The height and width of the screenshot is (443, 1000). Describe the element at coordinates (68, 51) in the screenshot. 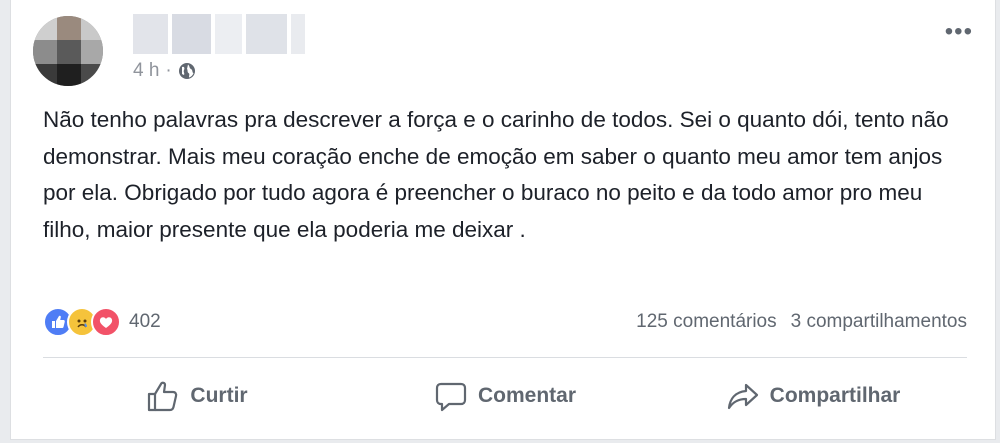

I see `avatar` at that location.